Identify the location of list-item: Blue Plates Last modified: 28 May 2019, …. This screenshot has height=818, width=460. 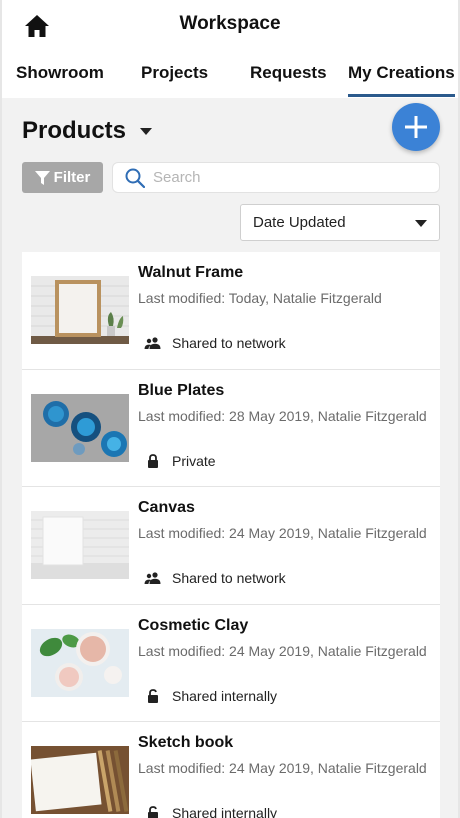
(231, 428).